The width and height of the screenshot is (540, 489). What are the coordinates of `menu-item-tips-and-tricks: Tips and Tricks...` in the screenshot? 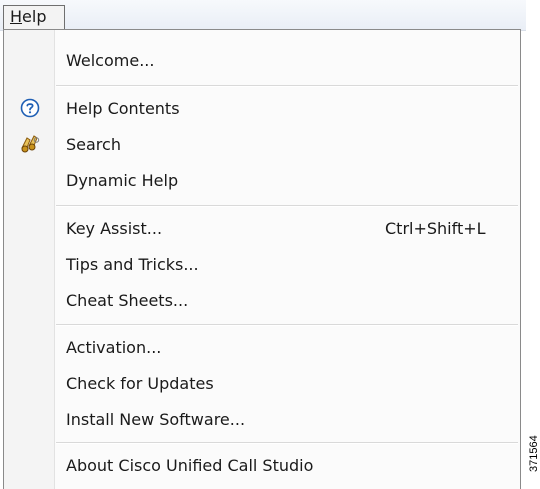 It's located at (262, 264).